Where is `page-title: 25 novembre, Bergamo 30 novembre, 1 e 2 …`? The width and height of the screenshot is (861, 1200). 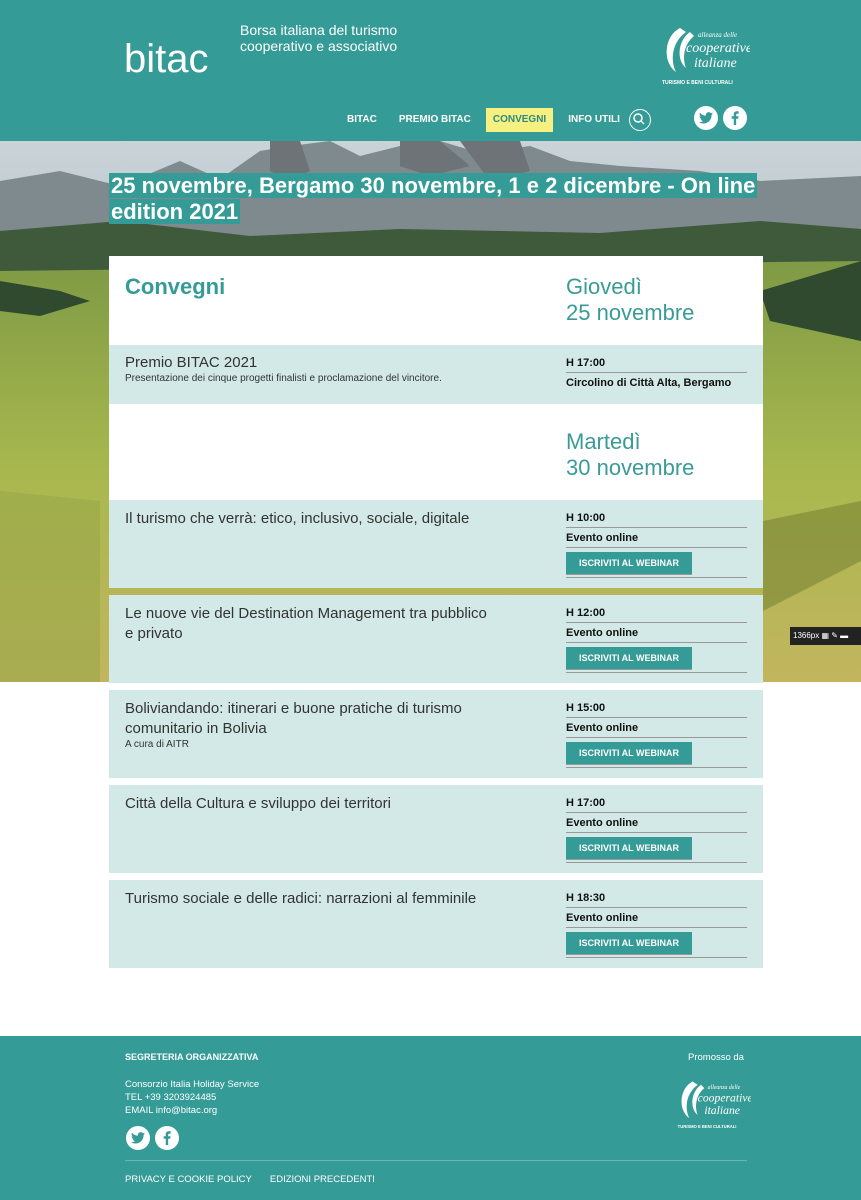 page-title: 25 novembre, Bergamo 30 novembre, 1 e 2 … is located at coordinates (433, 198).